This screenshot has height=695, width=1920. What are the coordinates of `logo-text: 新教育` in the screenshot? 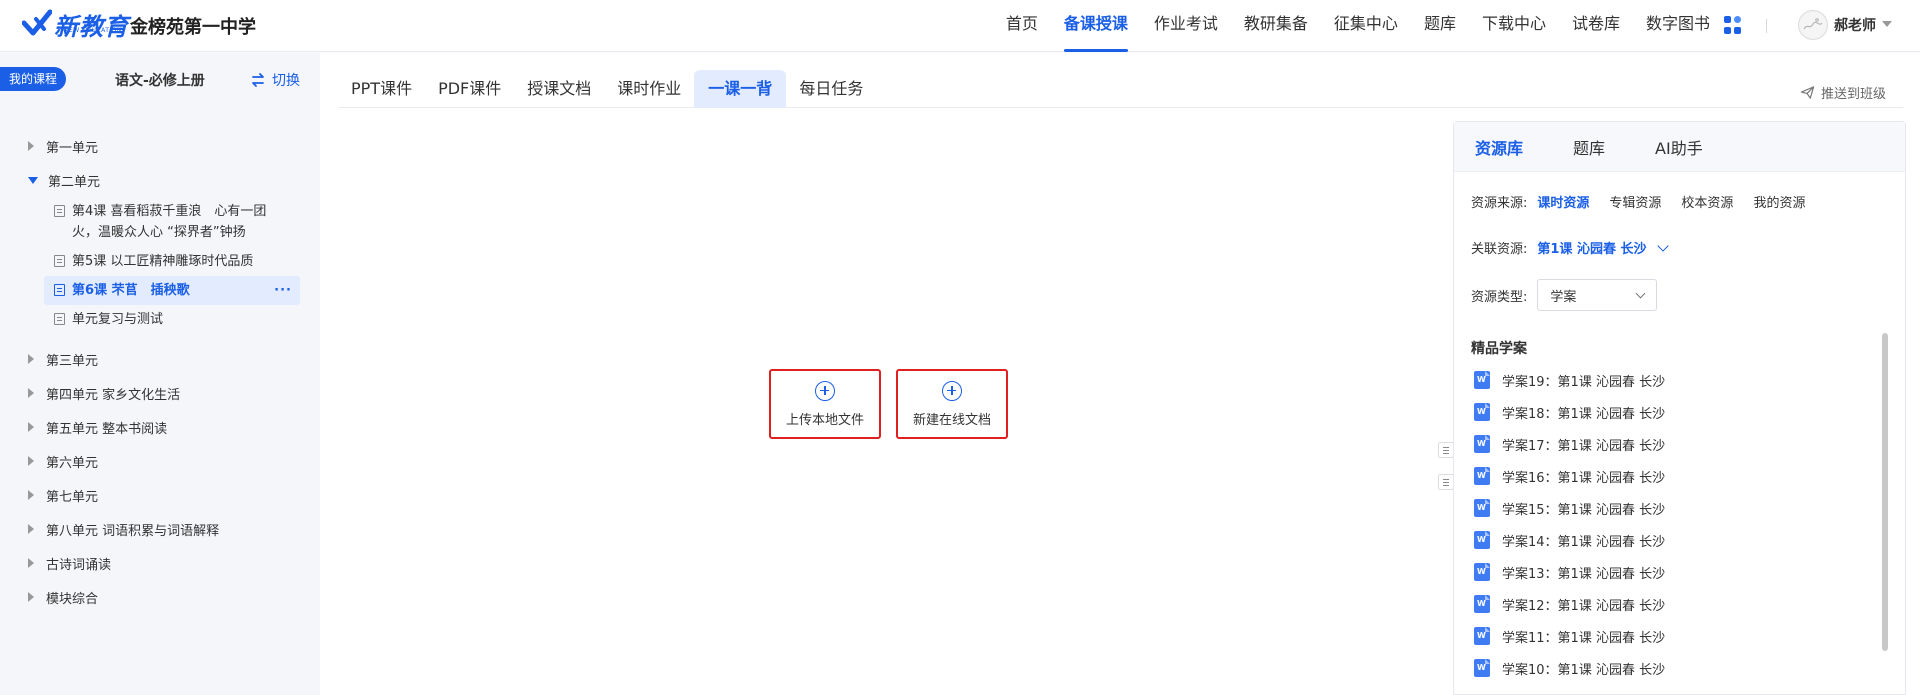 It's located at (91, 26).